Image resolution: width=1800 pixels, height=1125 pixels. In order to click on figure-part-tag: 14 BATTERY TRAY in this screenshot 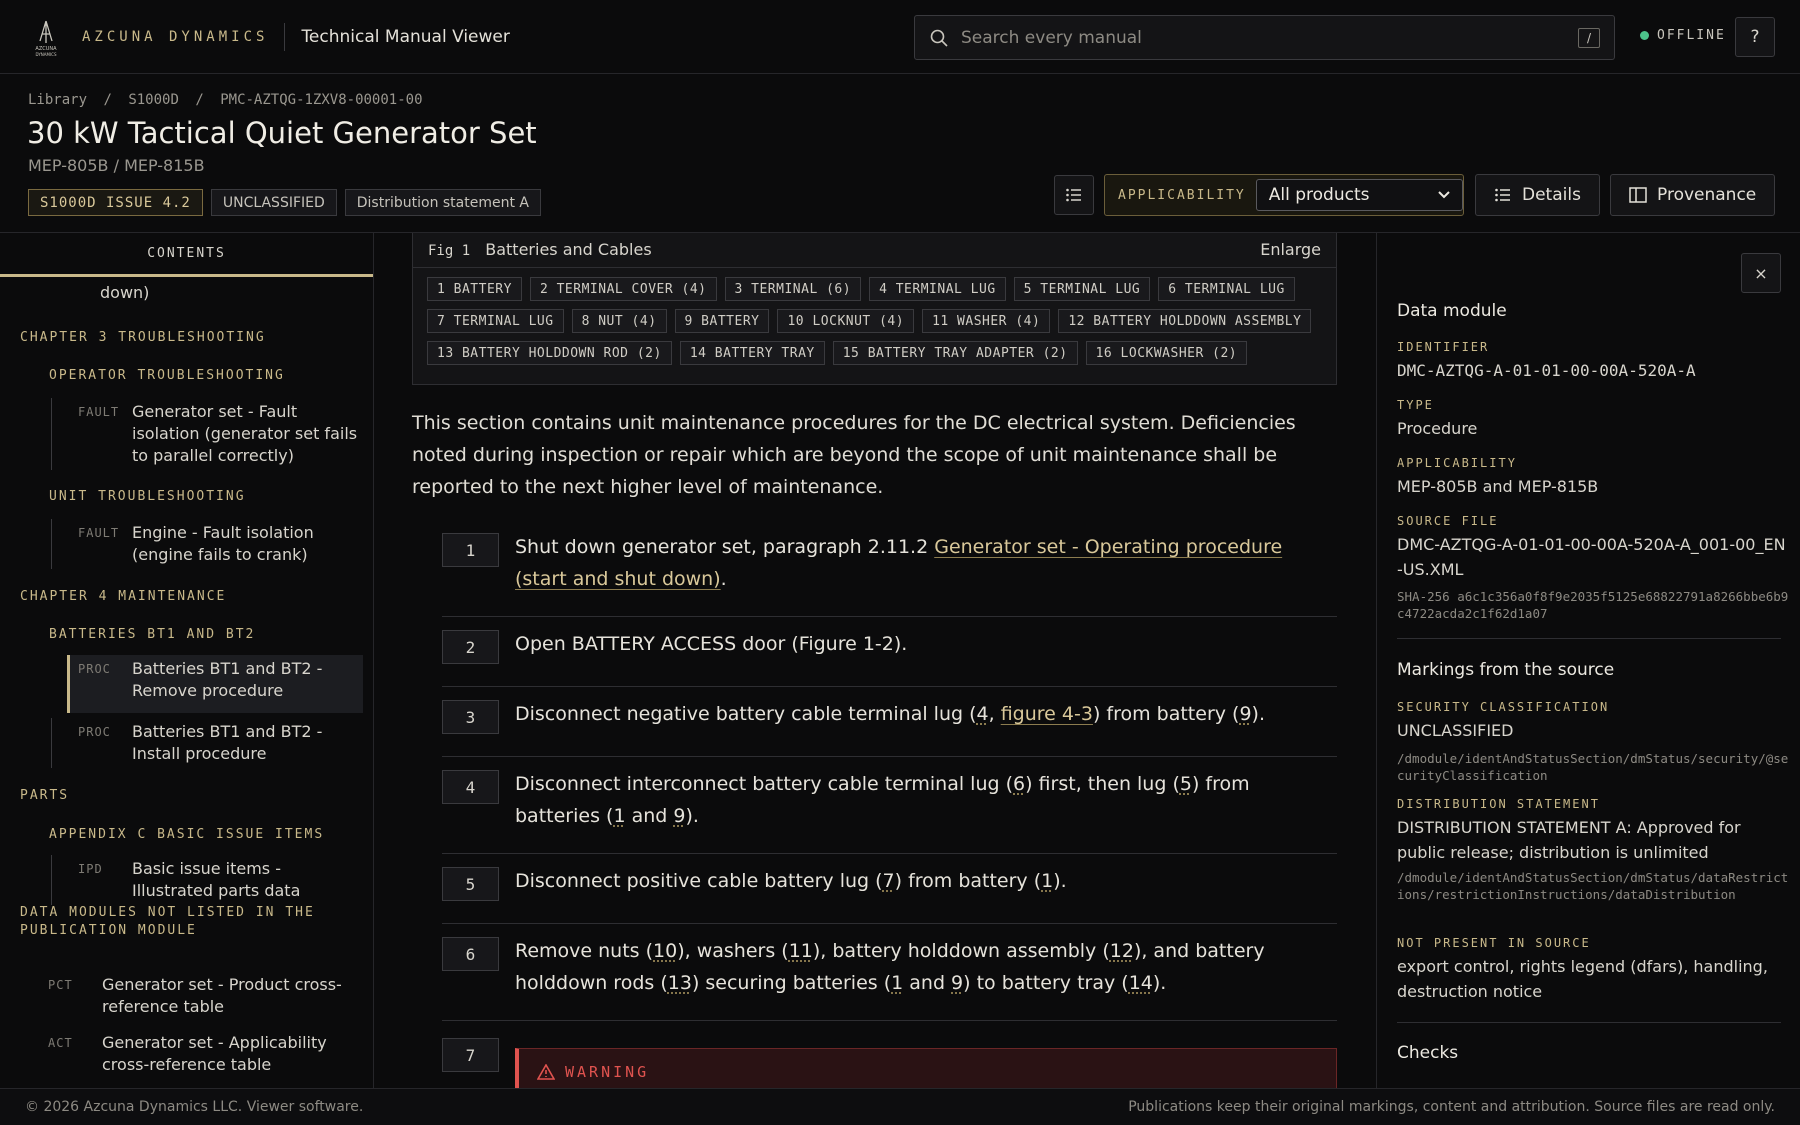, I will do `click(752, 353)`.